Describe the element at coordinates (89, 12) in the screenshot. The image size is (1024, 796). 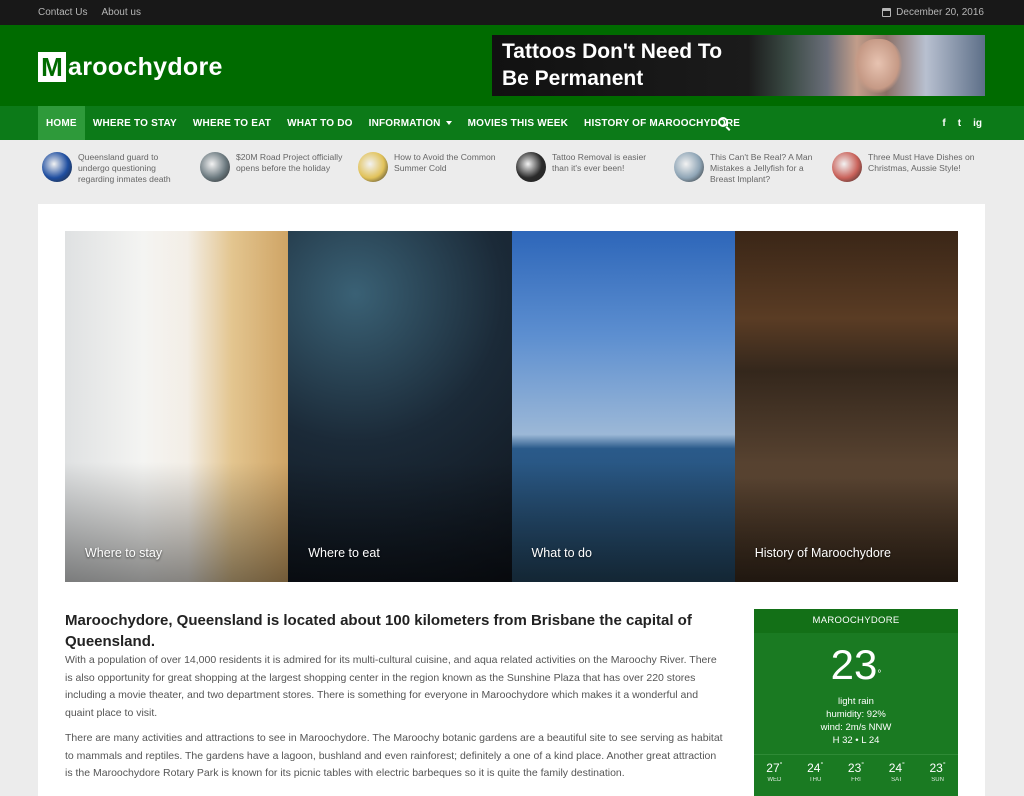
I see `top-links: Contact Us About us` at that location.